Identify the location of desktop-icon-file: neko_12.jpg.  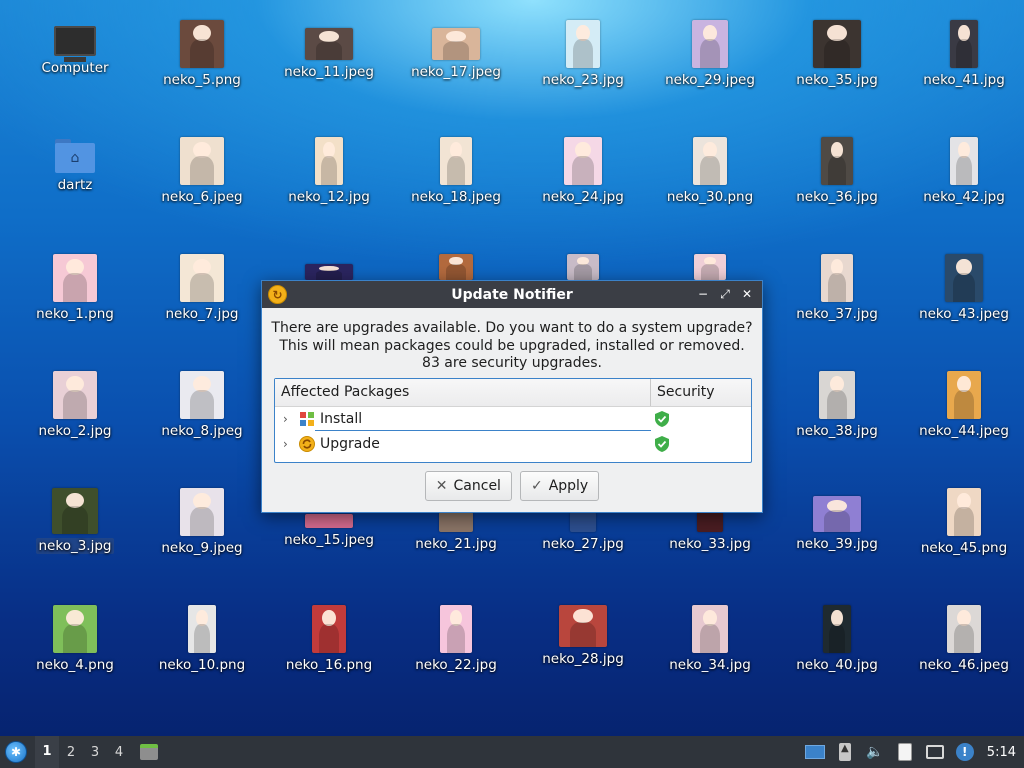
(329, 175).